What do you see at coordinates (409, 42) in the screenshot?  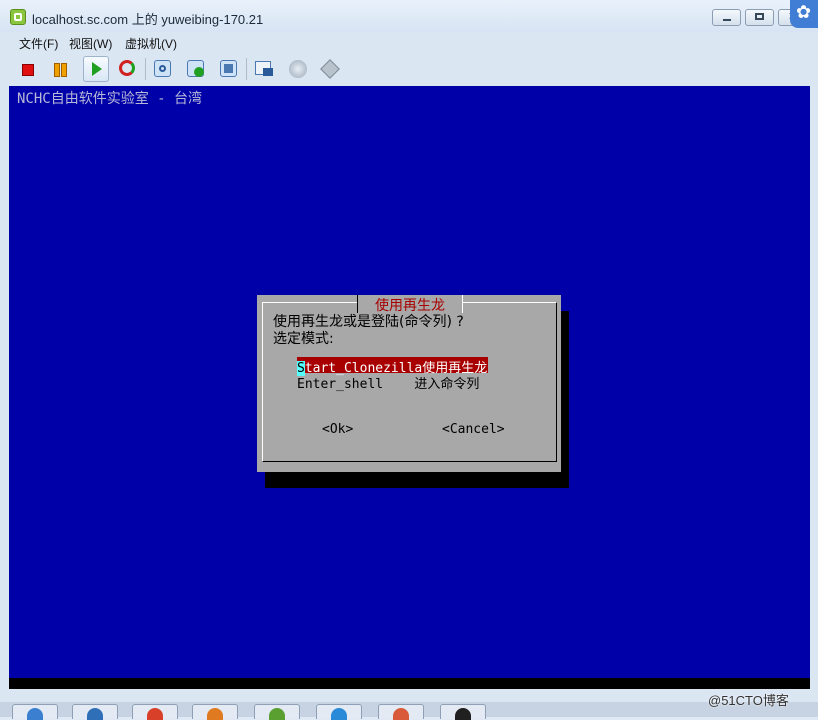 I see `menu-bar: 文件(F) 视图(W) 虚拟机(V)` at bounding box center [409, 42].